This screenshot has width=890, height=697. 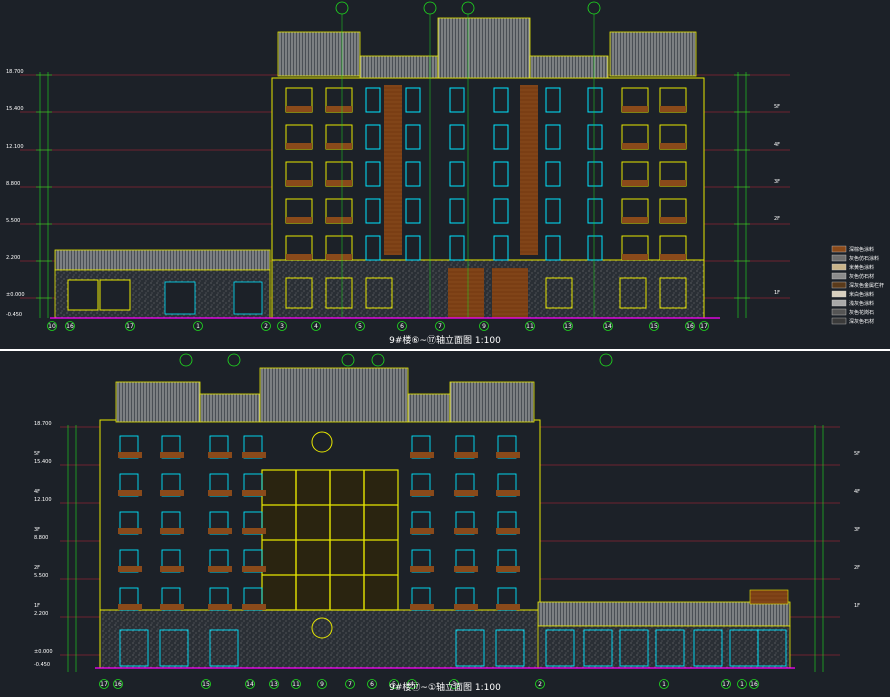 What do you see at coordinates (861, 294) in the screenshot?
I see `legend-label: 米白色涂料` at bounding box center [861, 294].